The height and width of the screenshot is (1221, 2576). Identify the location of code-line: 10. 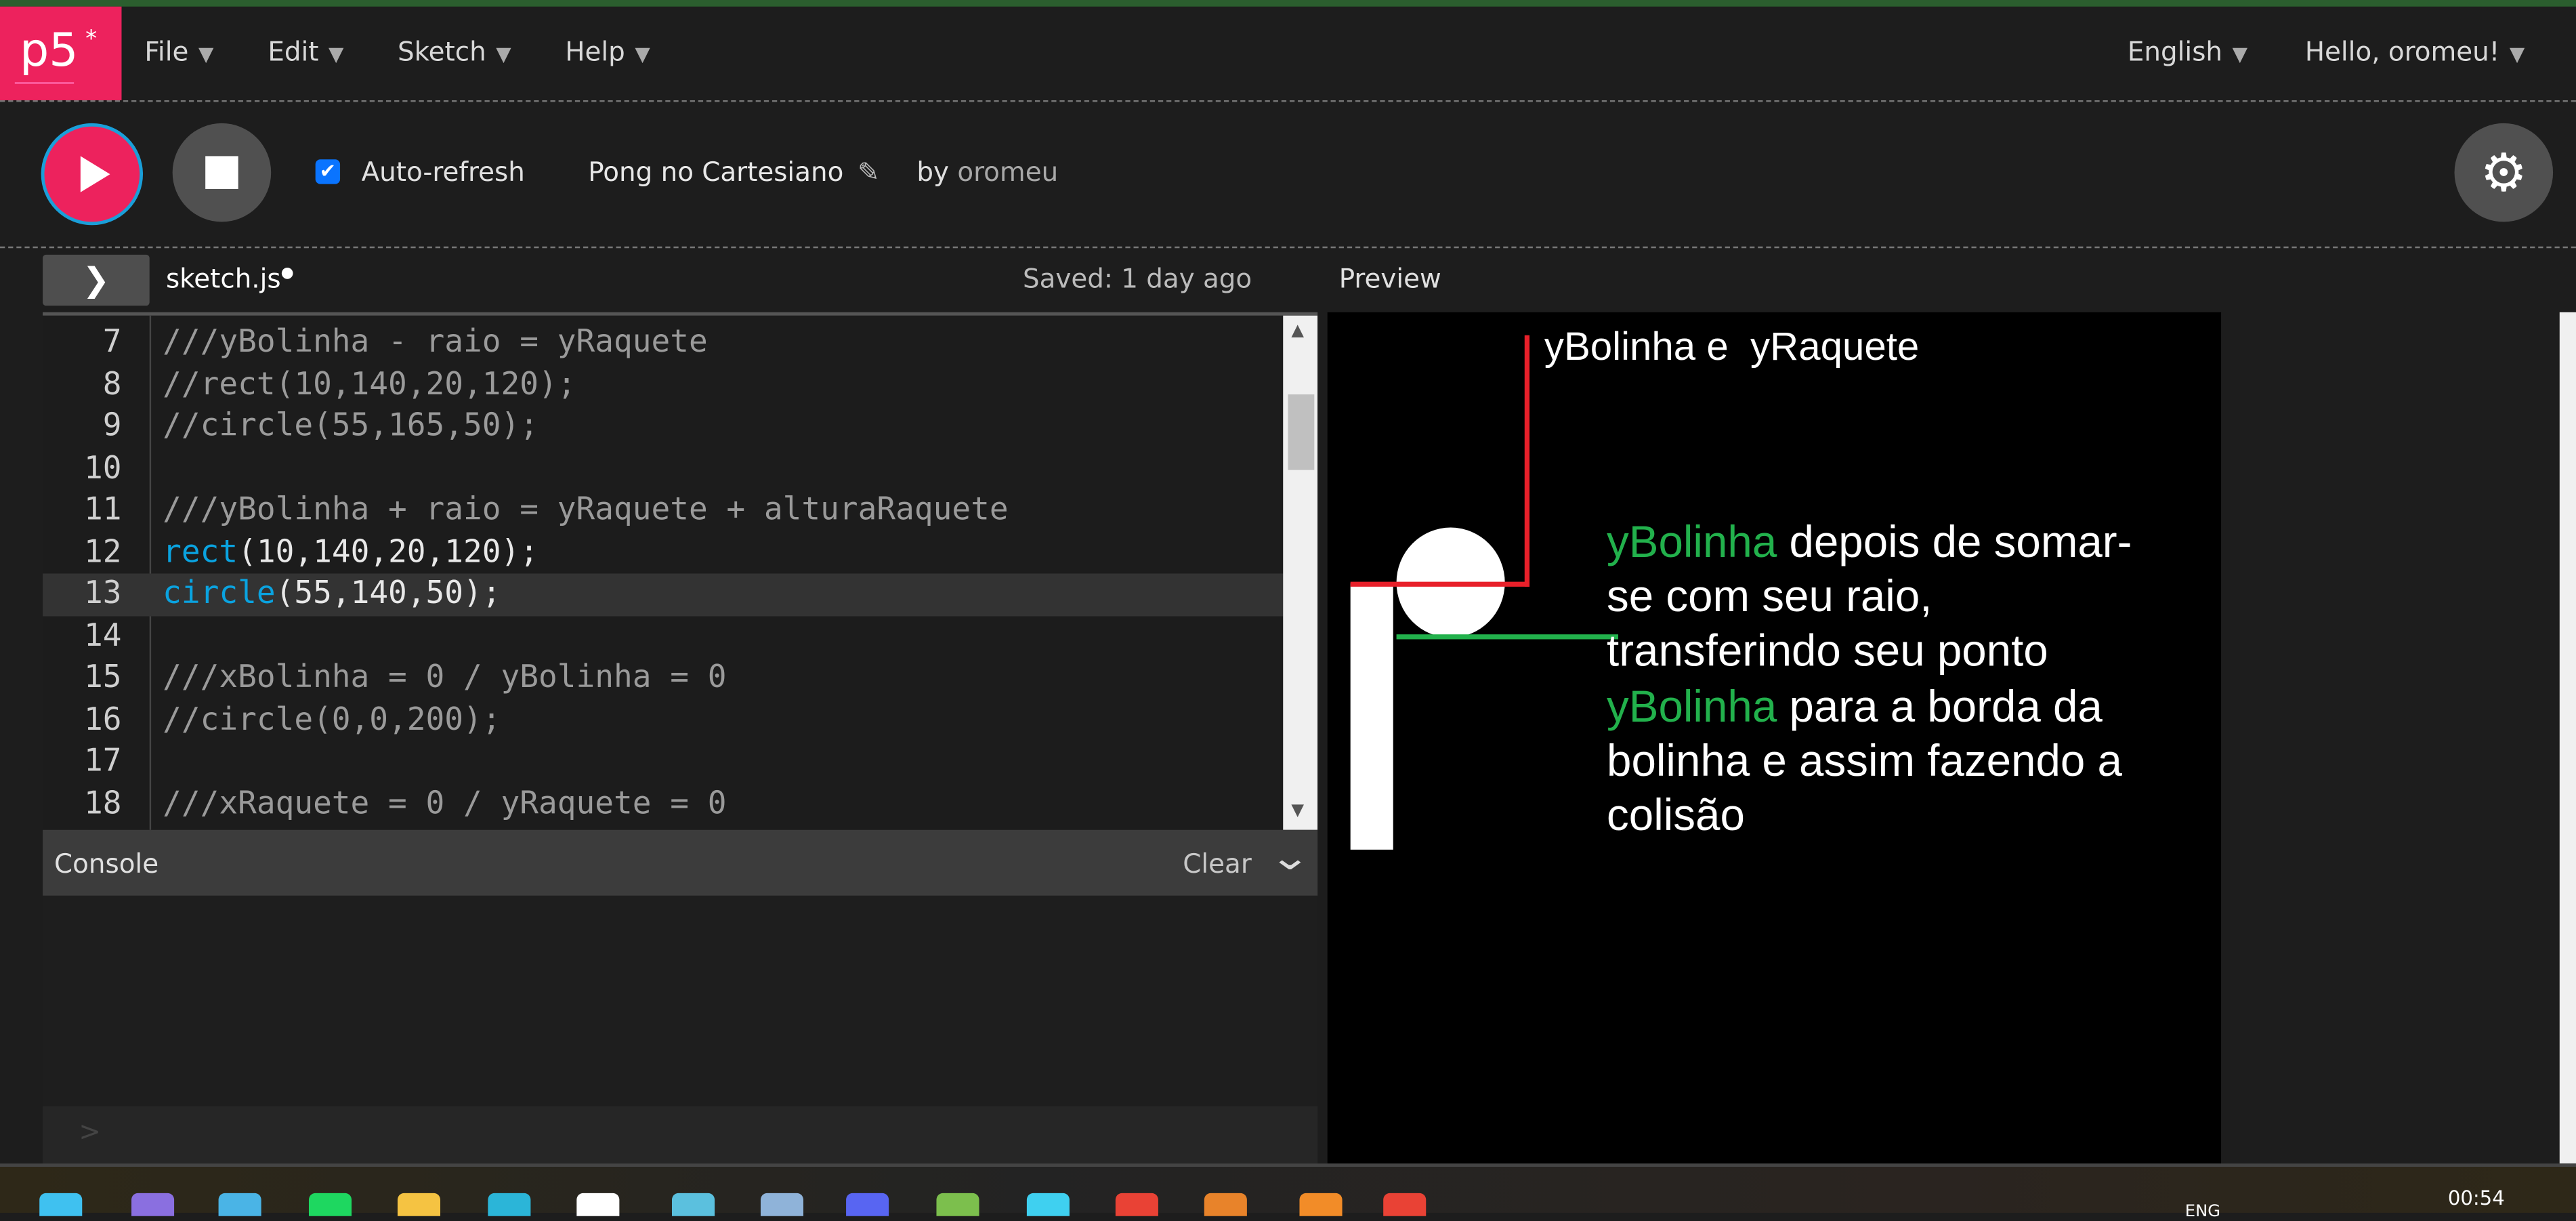
(663, 469).